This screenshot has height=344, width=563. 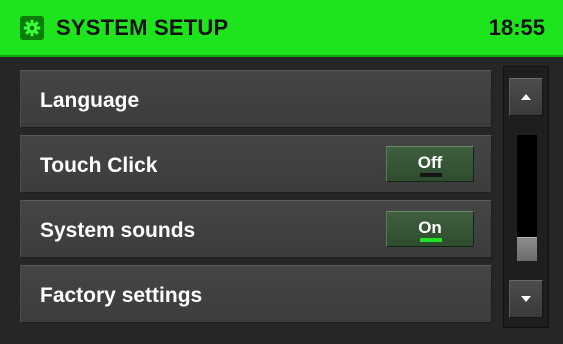 I want to click on toggle-label: On, so click(x=430, y=227).